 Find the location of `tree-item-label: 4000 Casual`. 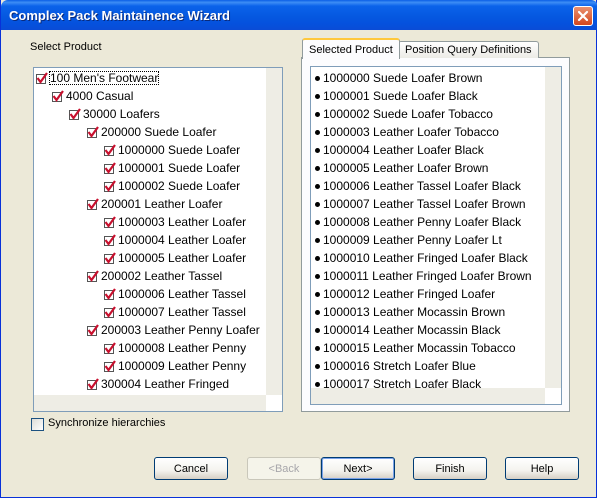

tree-item-label: 4000 Casual is located at coordinates (100, 96).